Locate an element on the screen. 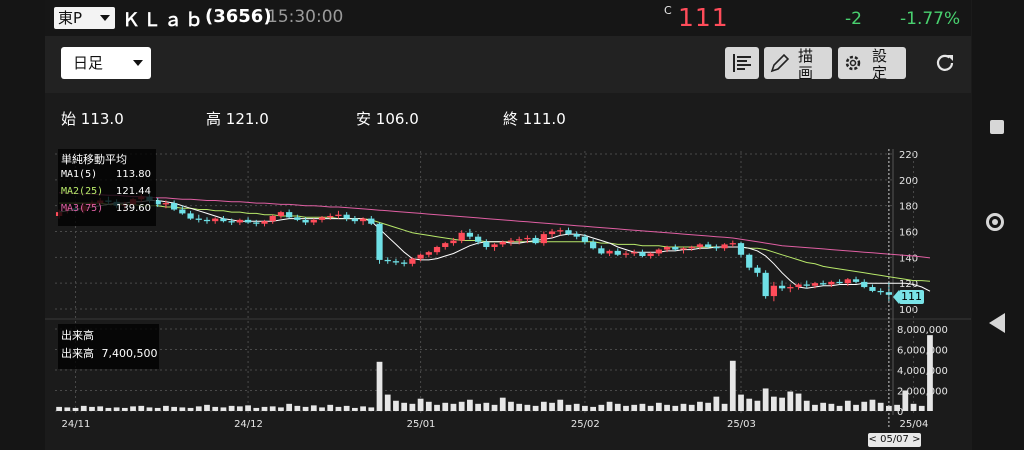 The height and width of the screenshot is (450, 1024). volume-tick-label: 8,000,000 is located at coordinates (922, 330).